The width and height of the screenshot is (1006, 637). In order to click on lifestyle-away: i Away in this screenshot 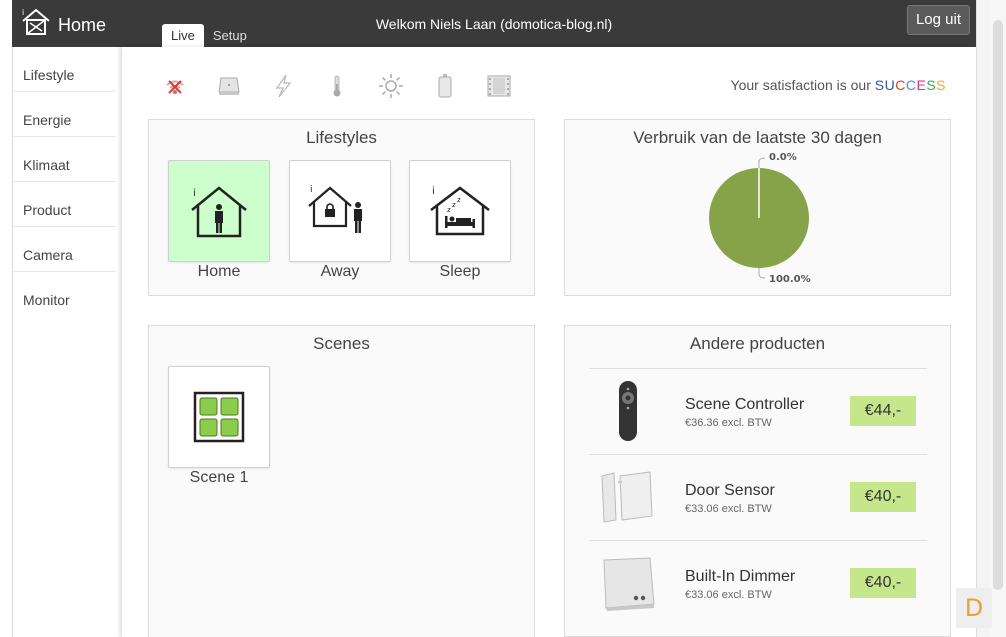, I will do `click(340, 220)`.